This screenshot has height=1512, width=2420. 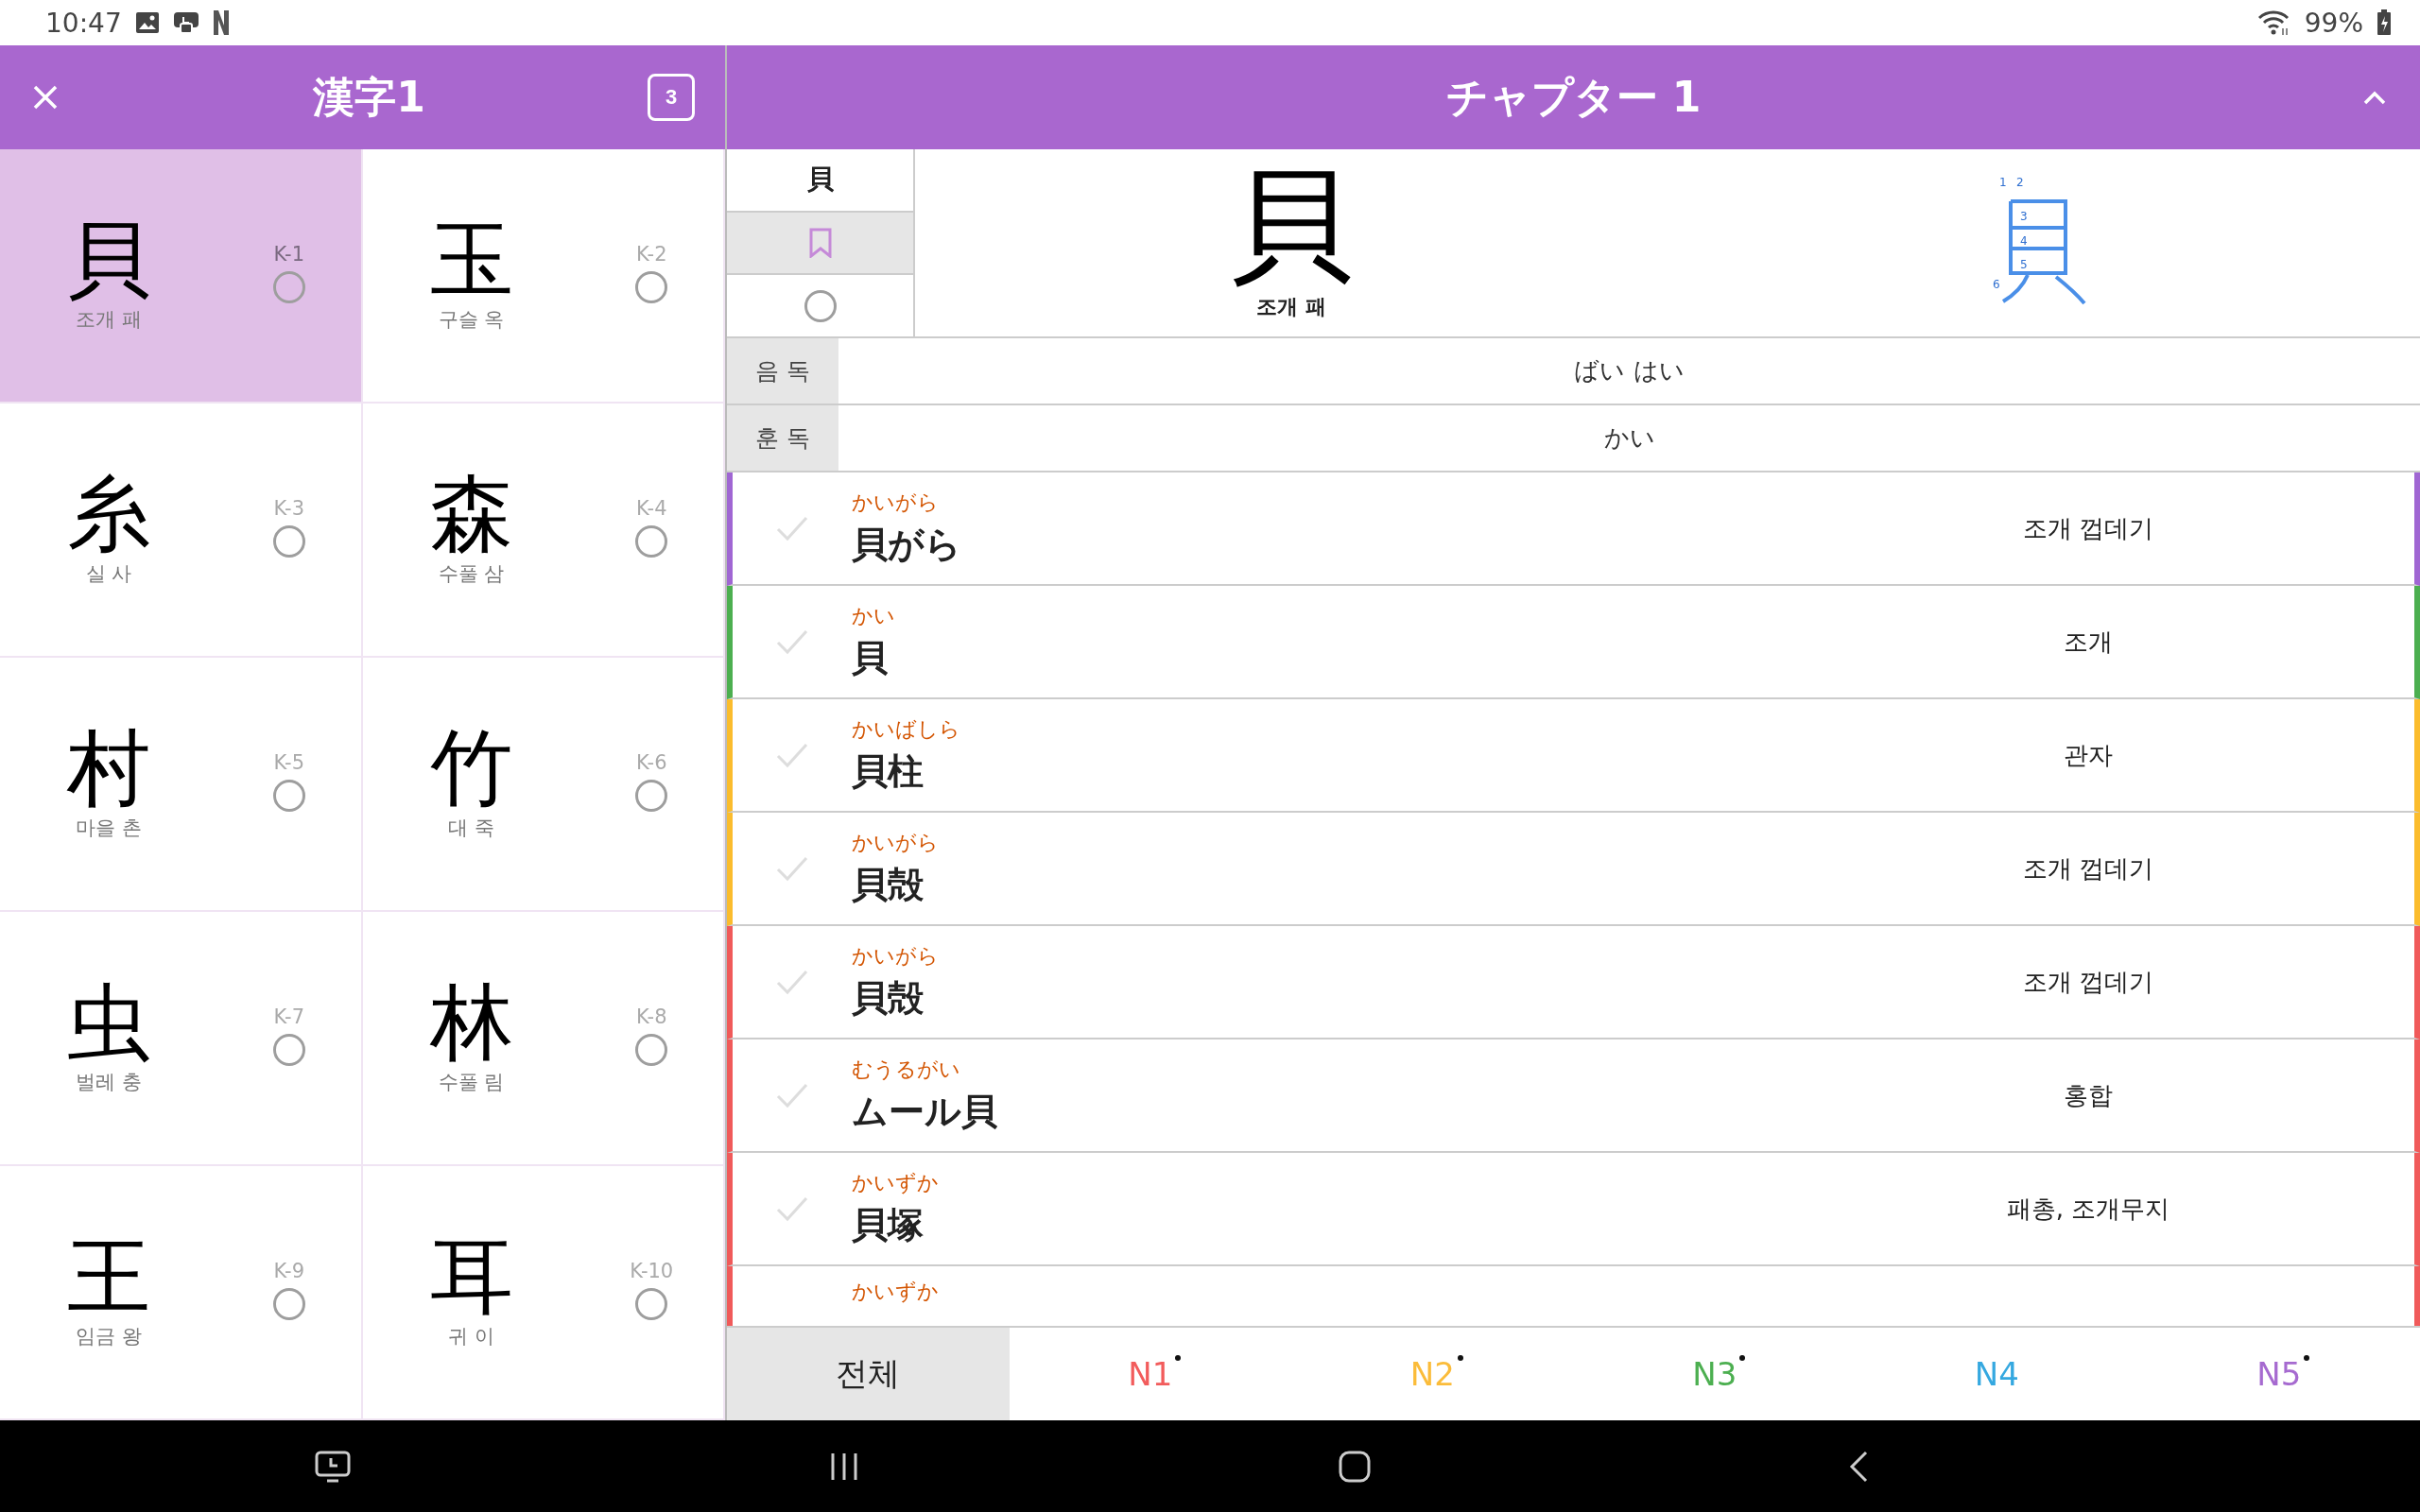 I want to click on kanji-character: 耳, so click(x=471, y=1277).